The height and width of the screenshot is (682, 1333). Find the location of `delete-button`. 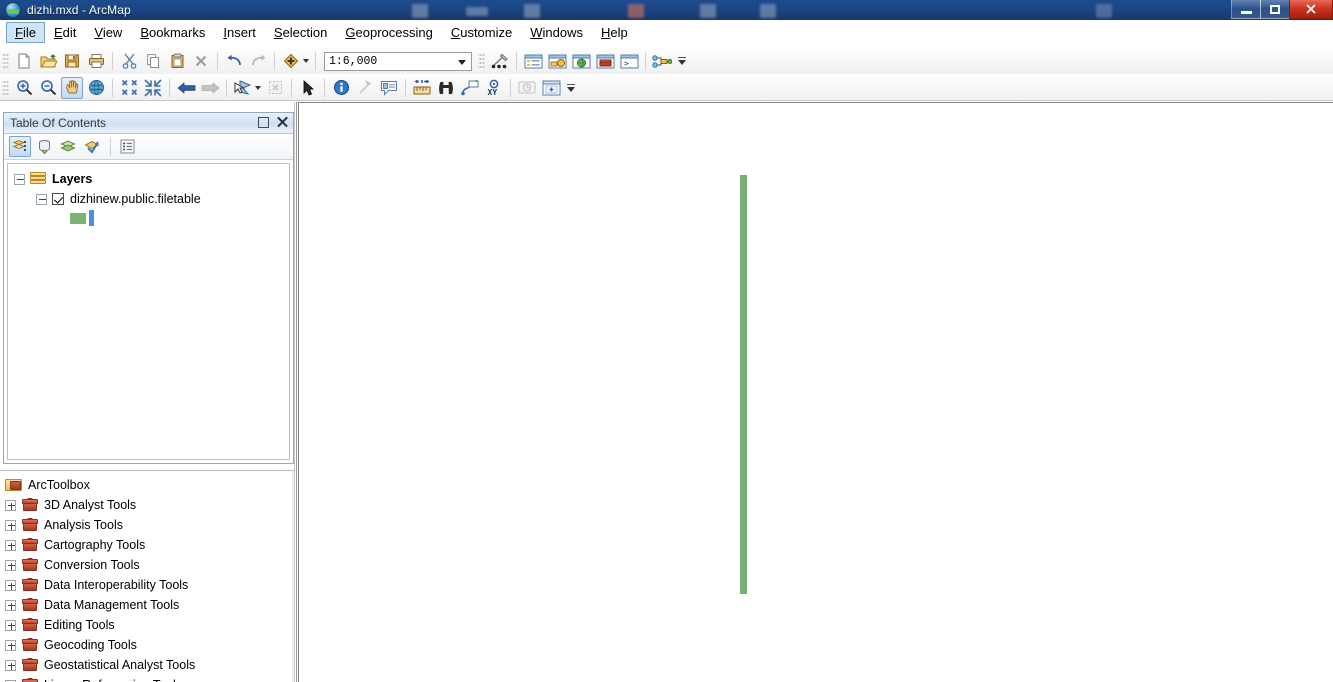

delete-button is located at coordinates (201, 61).